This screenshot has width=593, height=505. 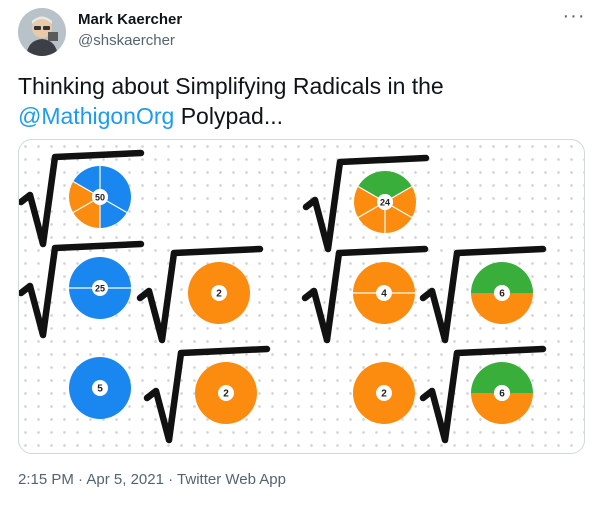 I want to click on avatar, so click(x=42, y=32).